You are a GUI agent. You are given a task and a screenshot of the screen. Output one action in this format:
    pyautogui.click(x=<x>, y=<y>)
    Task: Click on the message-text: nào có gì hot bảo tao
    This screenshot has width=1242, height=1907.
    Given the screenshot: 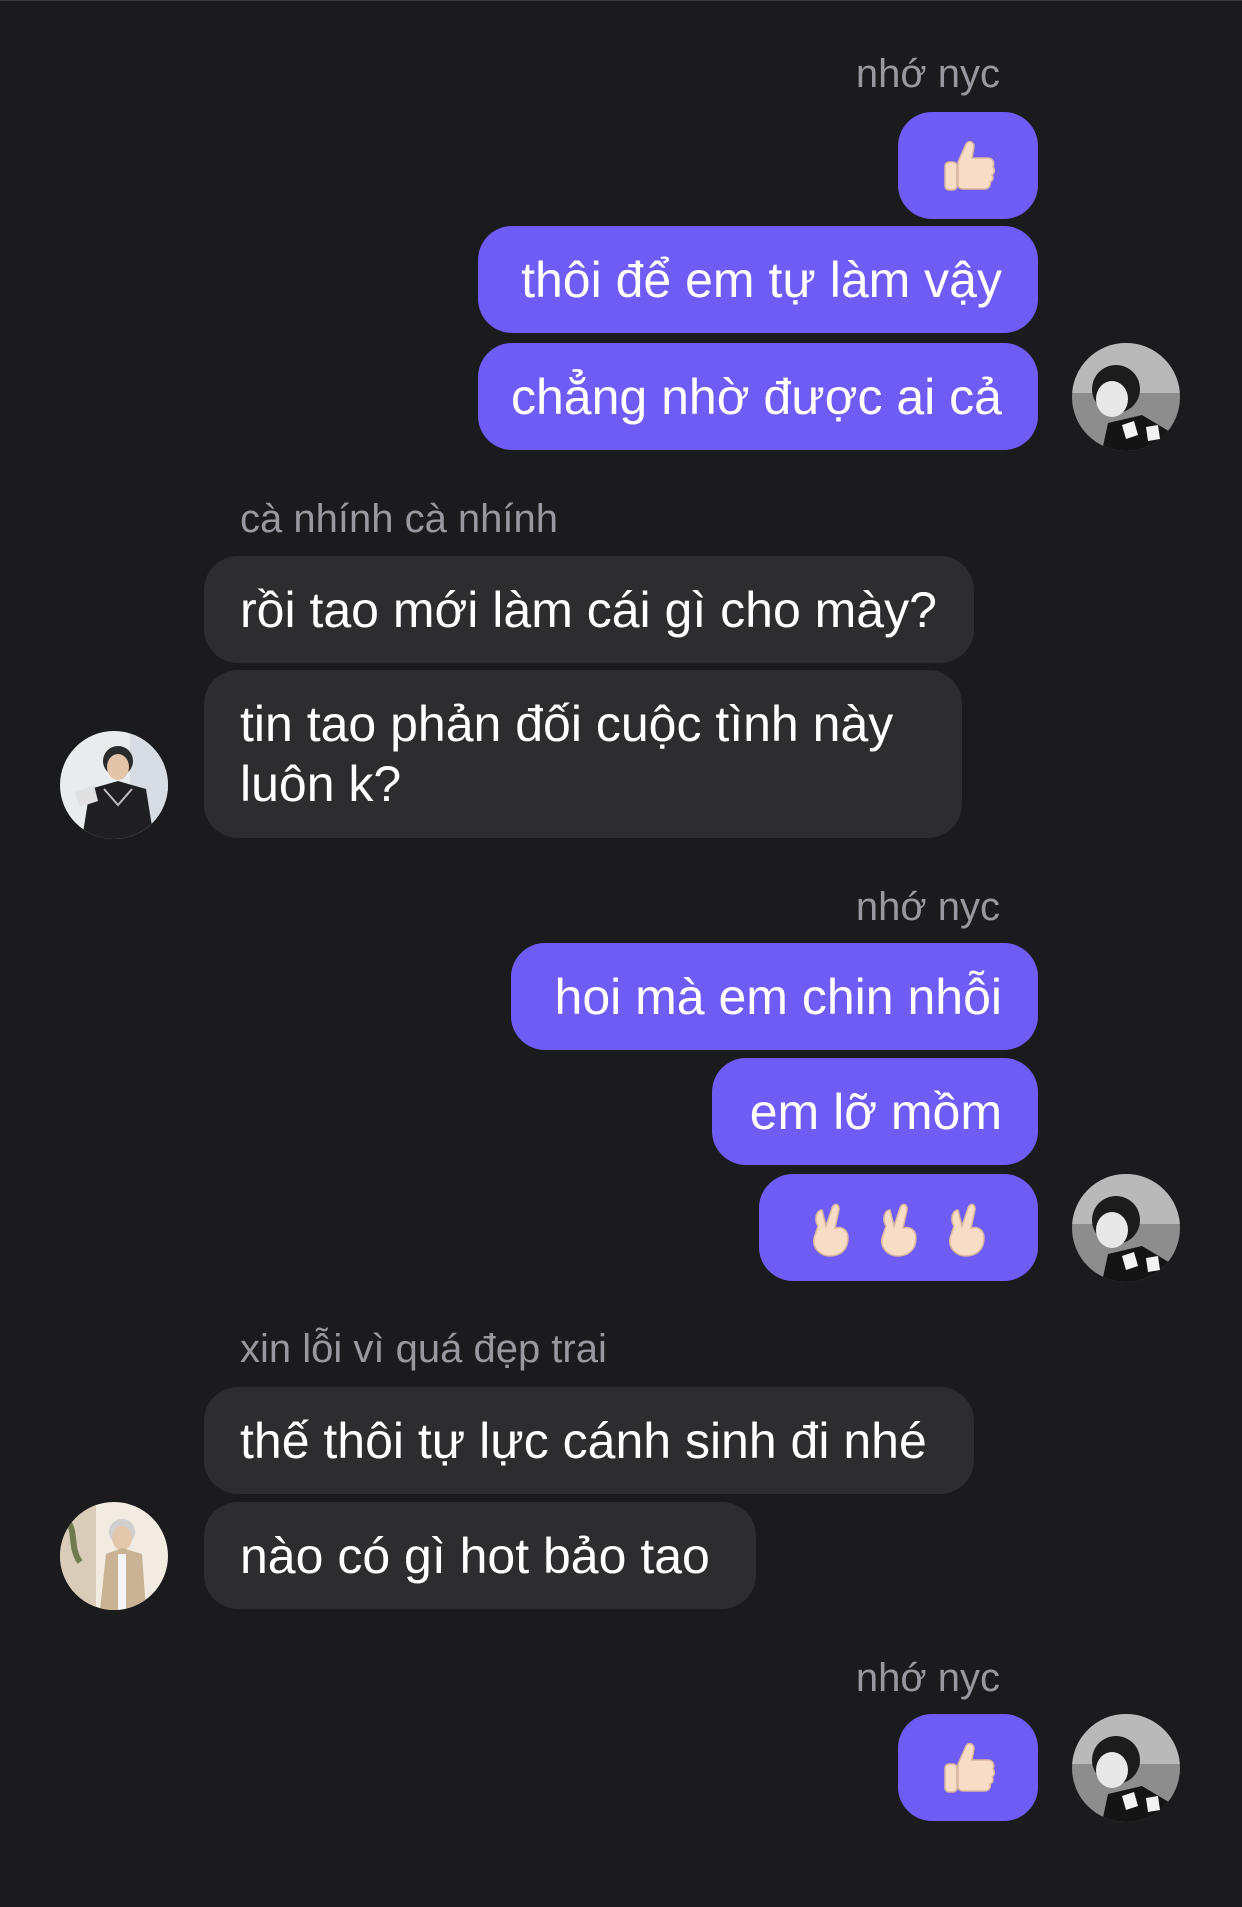 What is the action you would take?
    pyautogui.click(x=475, y=1555)
    